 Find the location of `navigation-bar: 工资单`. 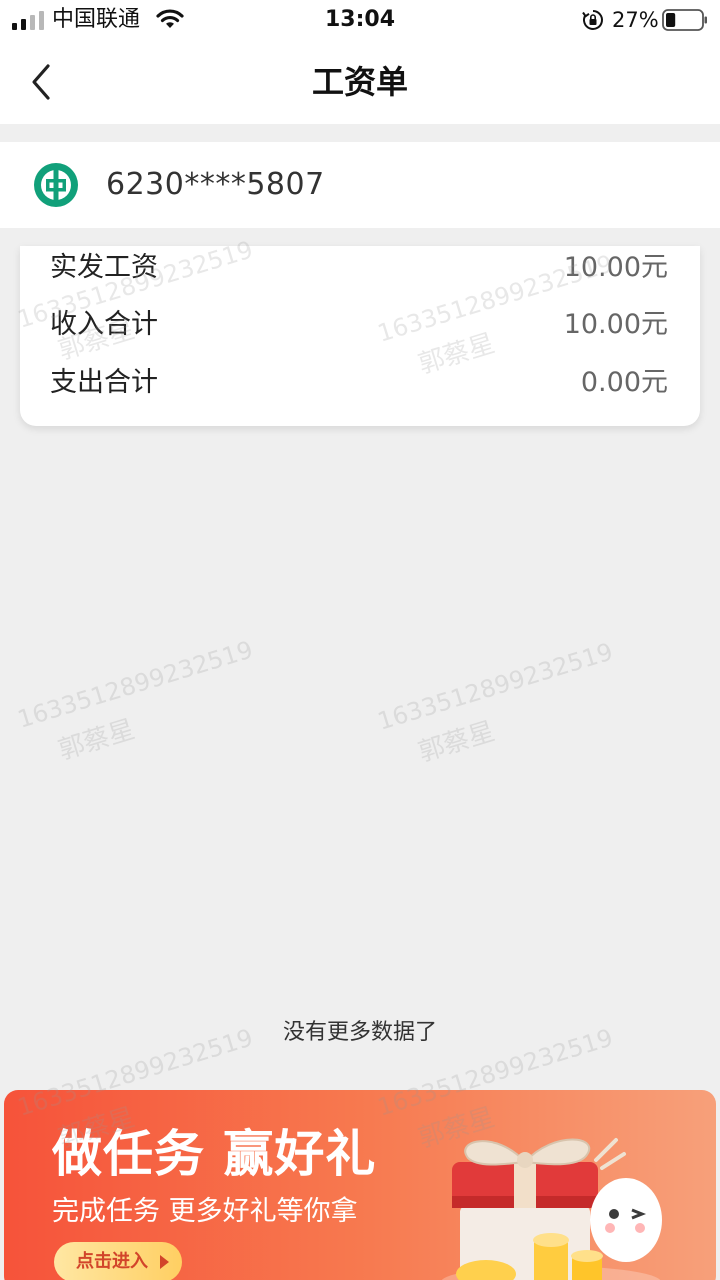

navigation-bar: 工资单 is located at coordinates (360, 82).